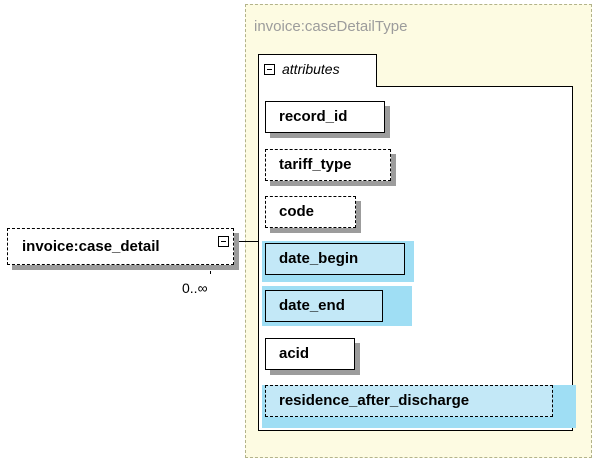 This screenshot has height=462, width=597. What do you see at coordinates (311, 69) in the screenshot?
I see `attributes-tab-label: attributes` at bounding box center [311, 69].